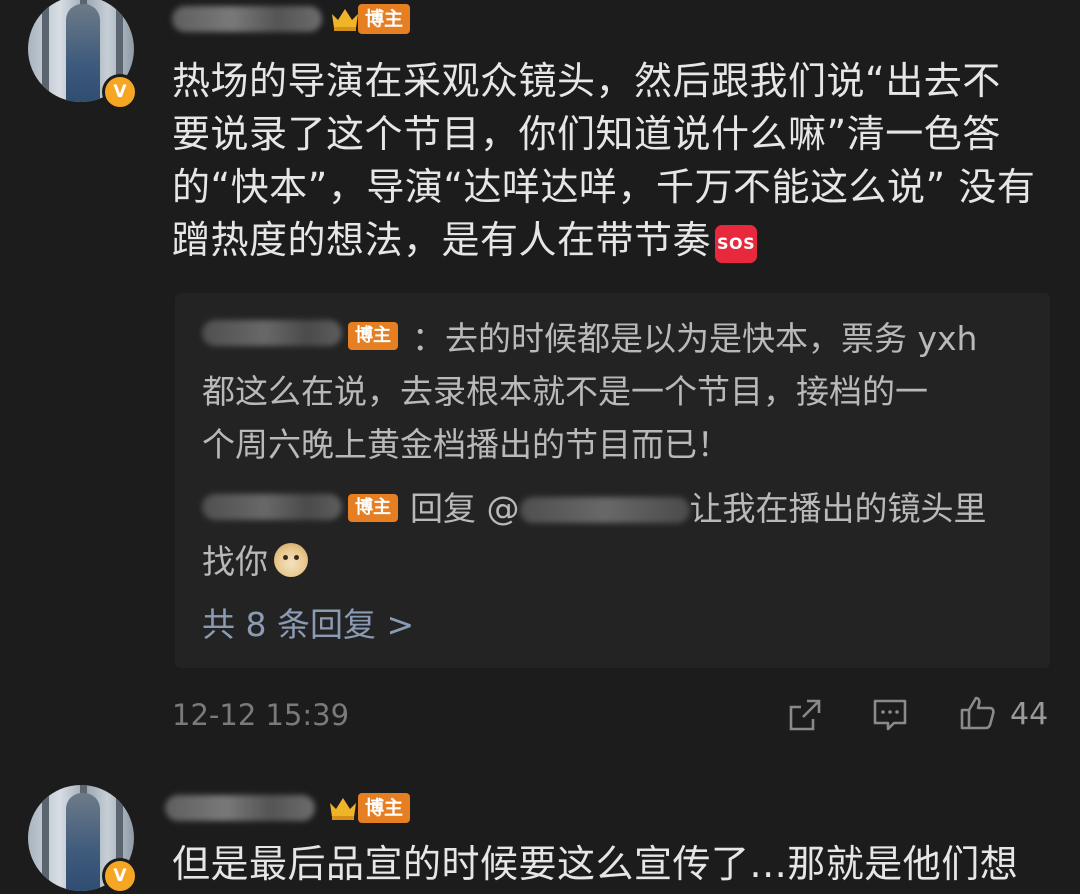 The height and width of the screenshot is (894, 1080). What do you see at coordinates (838, 508) in the screenshot?
I see `reply-line-text: 让我在播出的镜头里` at bounding box center [838, 508].